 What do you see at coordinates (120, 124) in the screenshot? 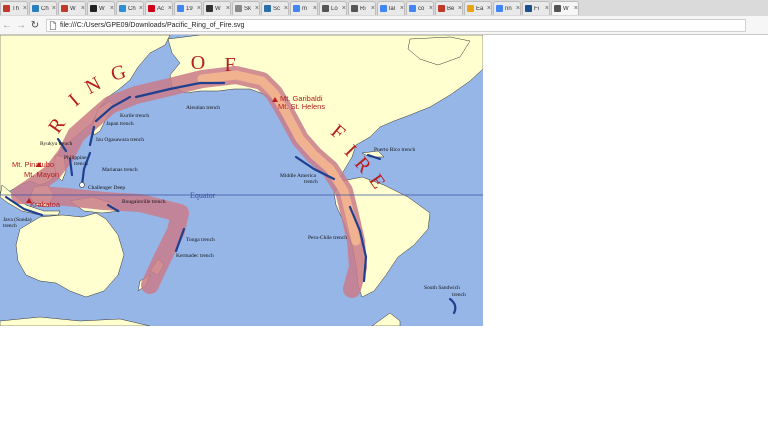
I see `label-japan-trench: Japan trench` at bounding box center [120, 124].